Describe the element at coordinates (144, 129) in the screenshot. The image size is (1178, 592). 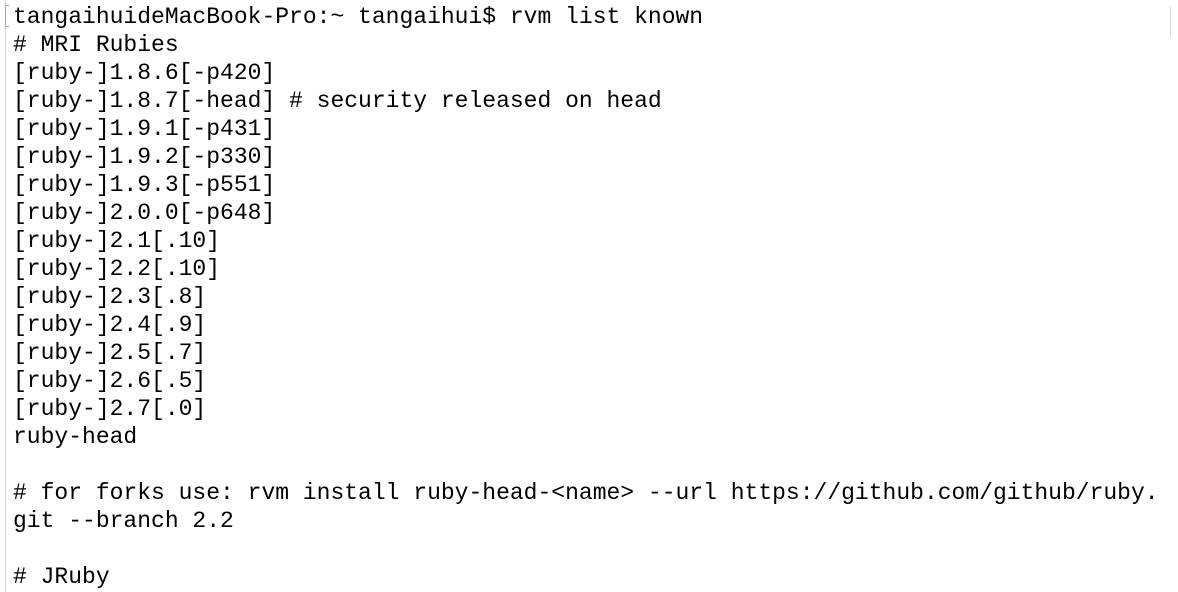
I see `output-line: [ruby-]1.9.1[-p431]` at that location.